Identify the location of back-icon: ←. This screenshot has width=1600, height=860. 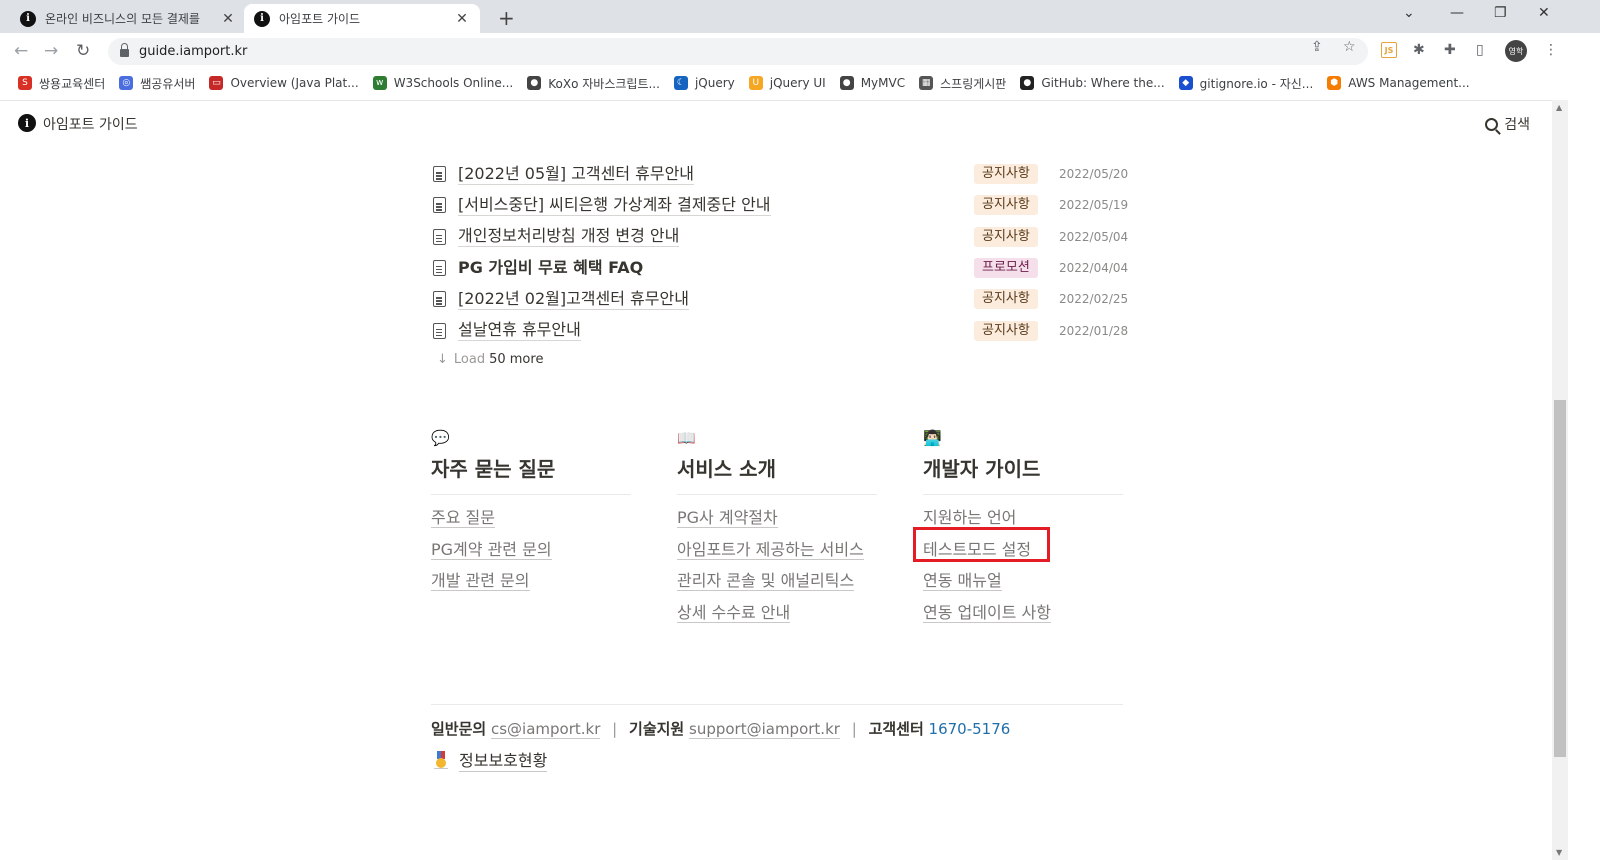
(21, 51).